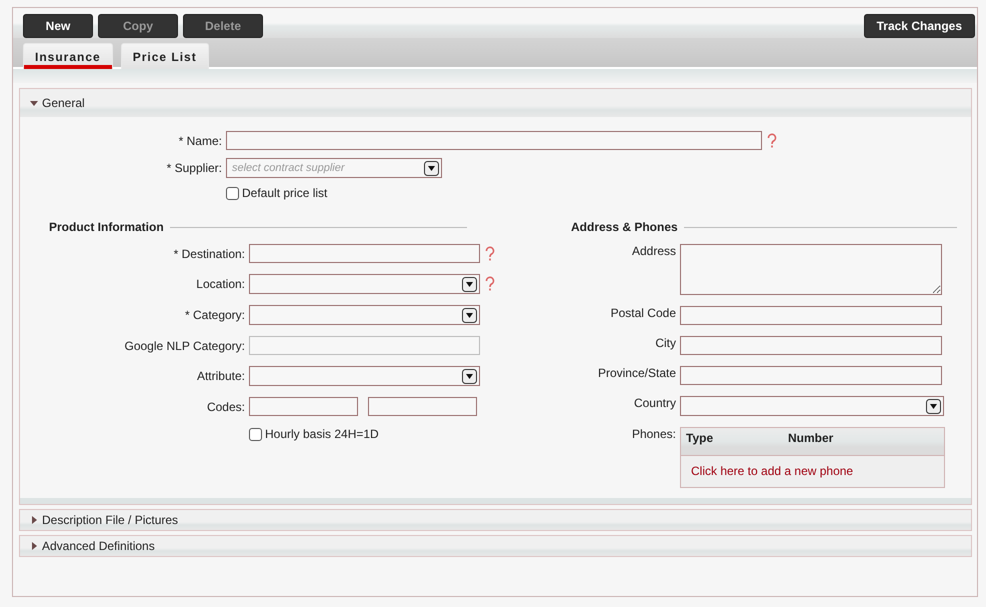  Describe the element at coordinates (164, 56) in the screenshot. I see `tab: Price List` at that location.